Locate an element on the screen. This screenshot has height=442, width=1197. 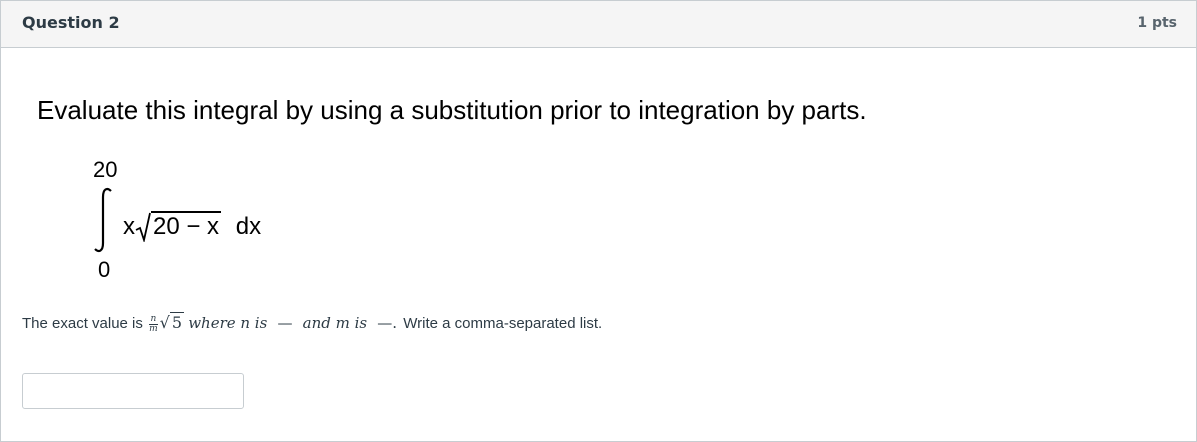
question-header: Question 2 1 pts is located at coordinates (598, 24).